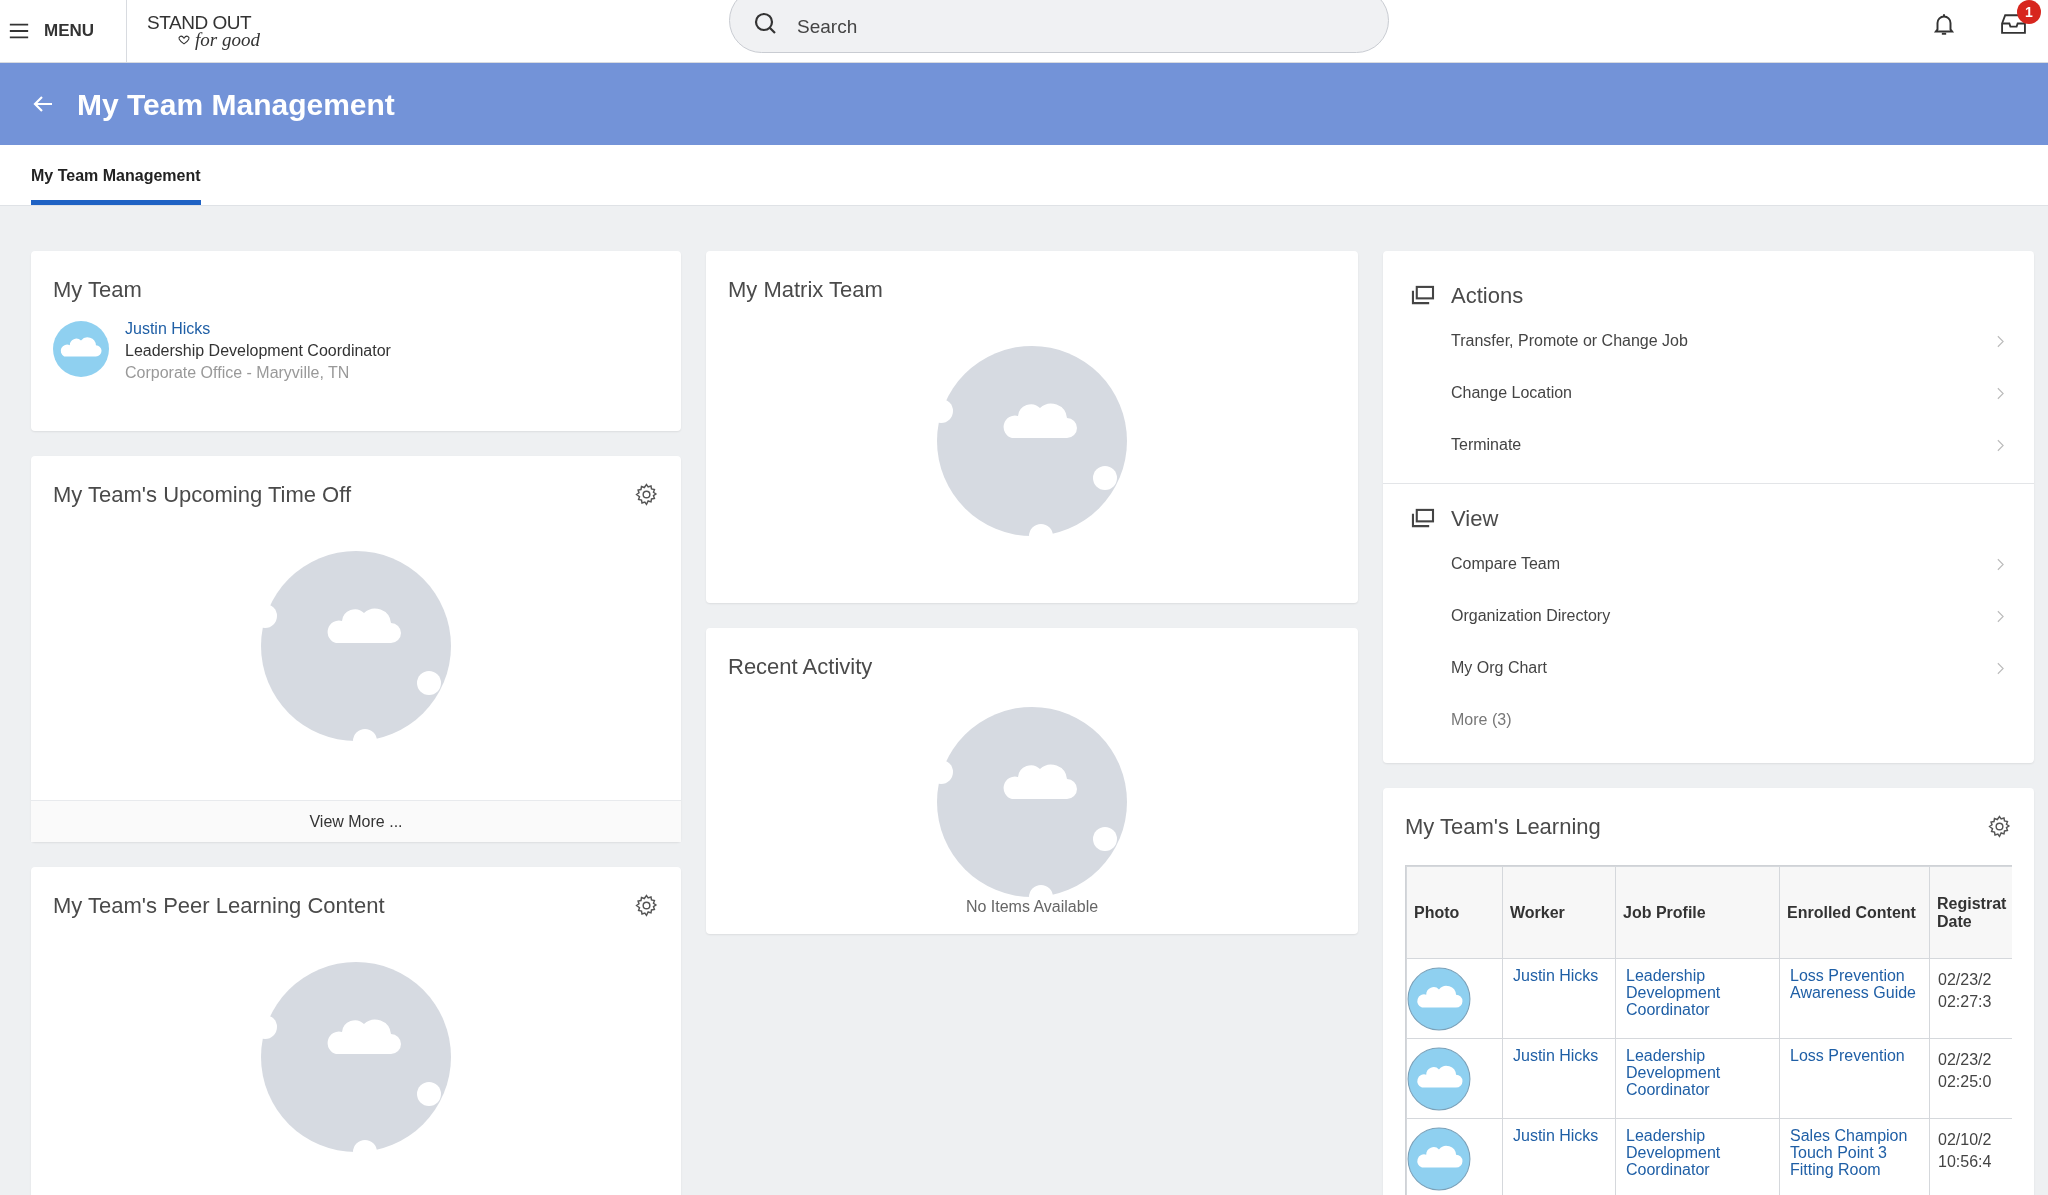  What do you see at coordinates (116, 175) in the screenshot?
I see `tab: My Team Management` at bounding box center [116, 175].